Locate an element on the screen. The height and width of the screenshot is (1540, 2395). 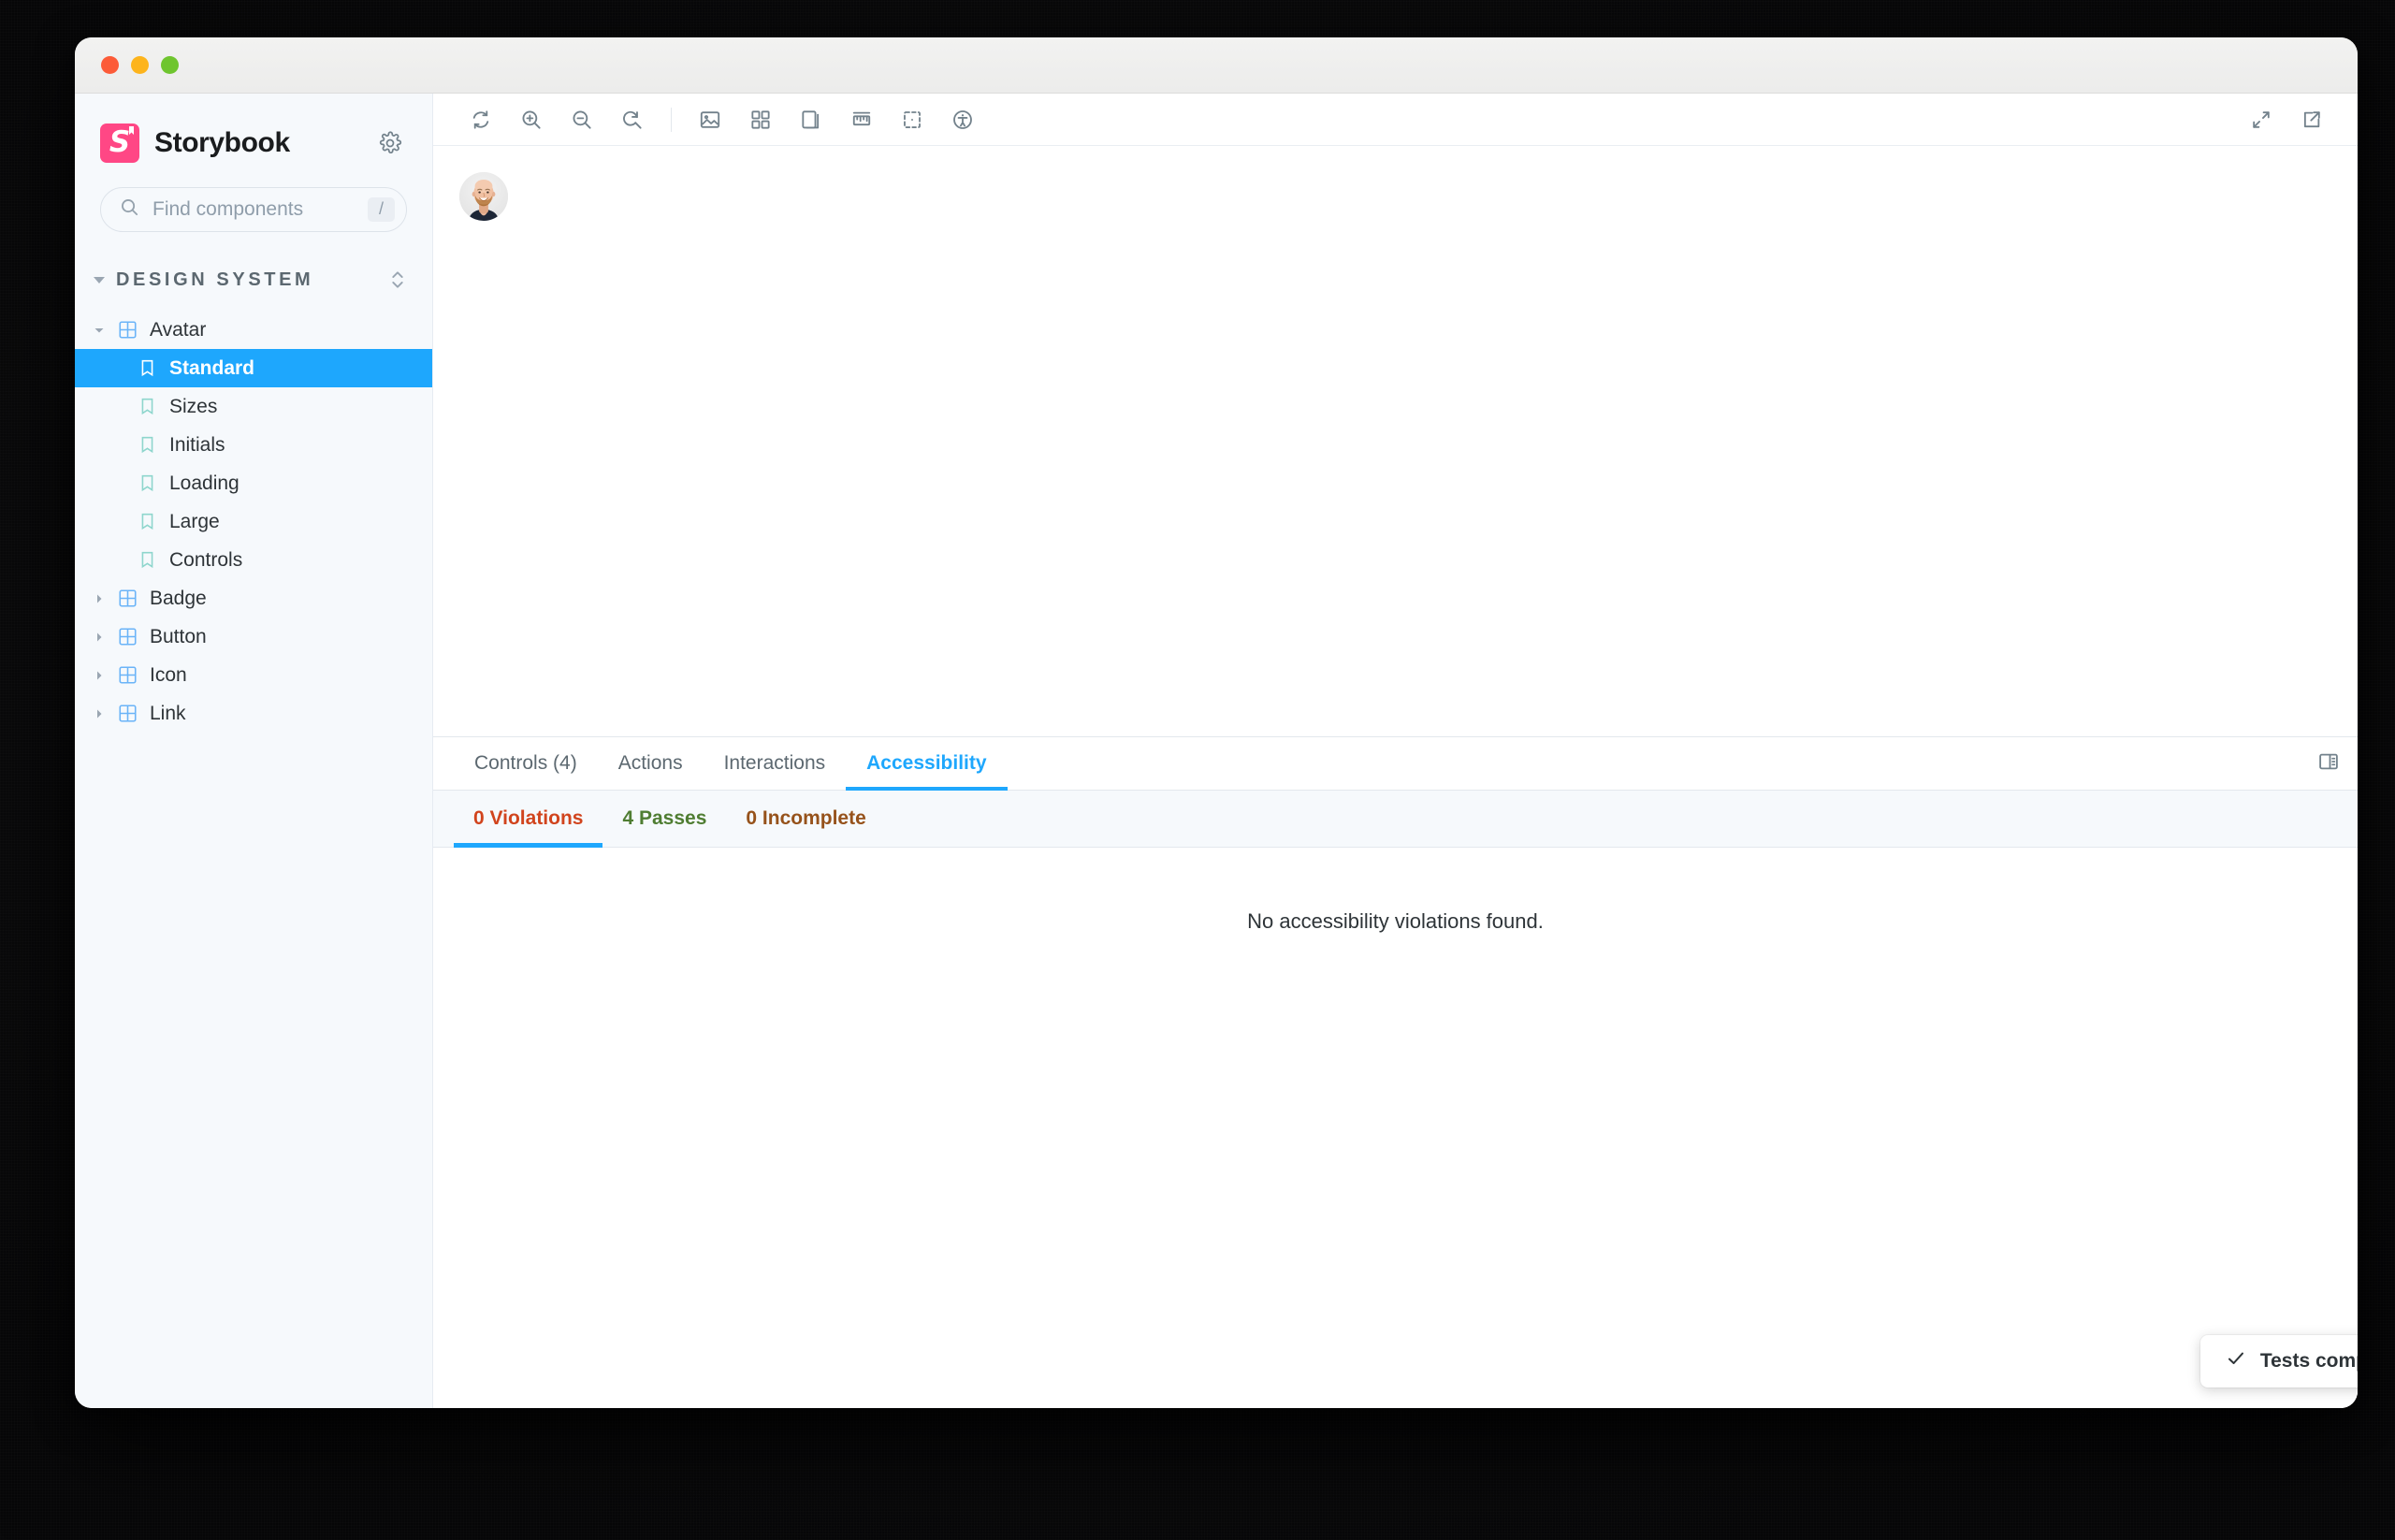
addon-tab-bar-actions is located at coordinates (2337, 764).